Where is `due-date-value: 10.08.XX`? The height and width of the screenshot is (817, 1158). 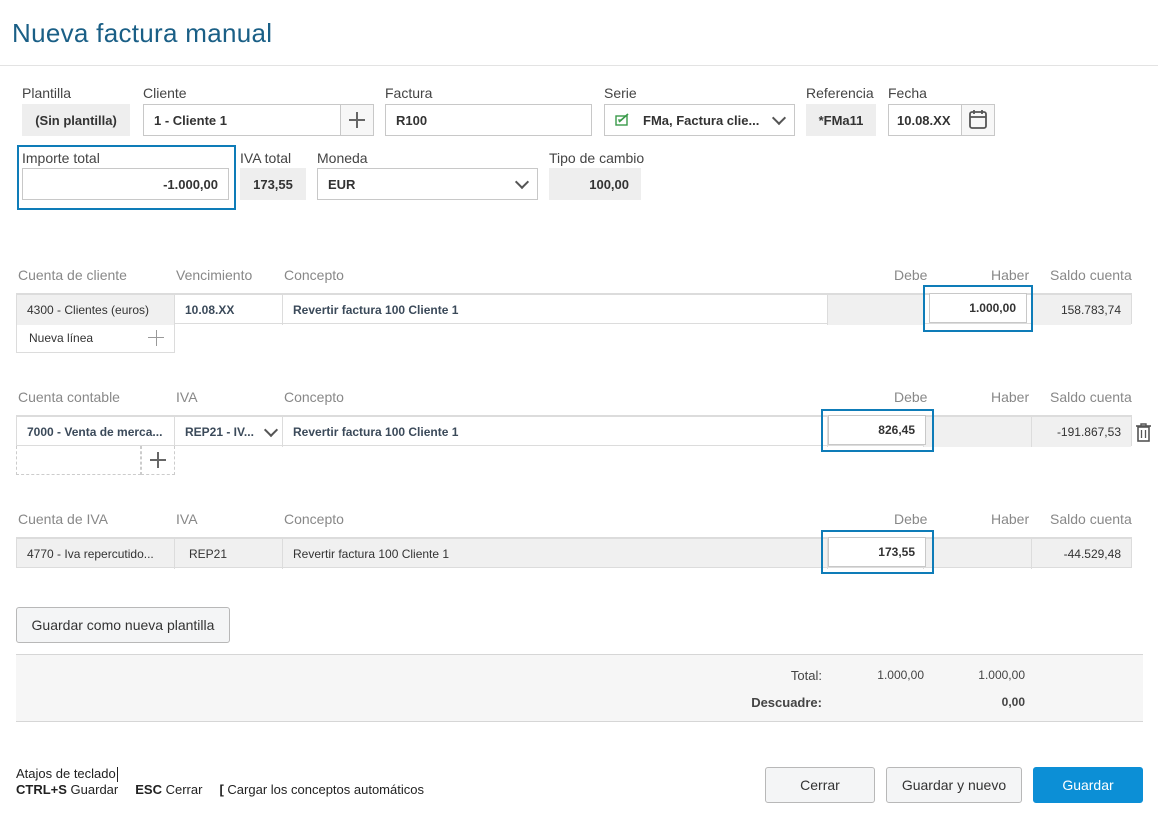 due-date-value: 10.08.XX is located at coordinates (210, 310).